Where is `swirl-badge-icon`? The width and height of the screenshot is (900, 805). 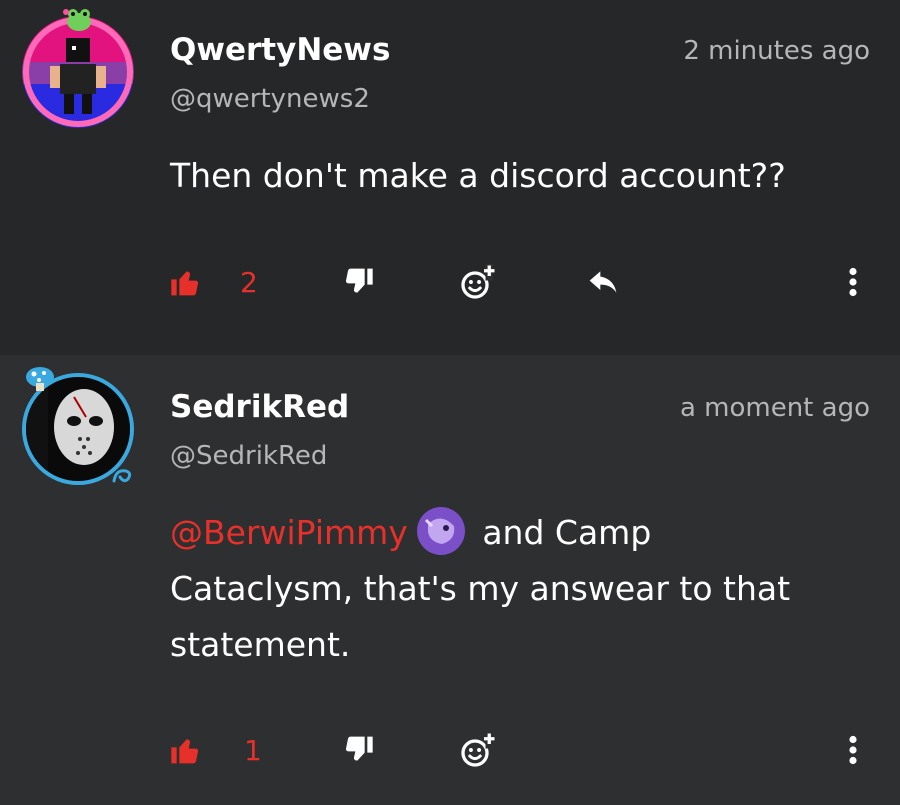 swirl-badge-icon is located at coordinates (122, 476).